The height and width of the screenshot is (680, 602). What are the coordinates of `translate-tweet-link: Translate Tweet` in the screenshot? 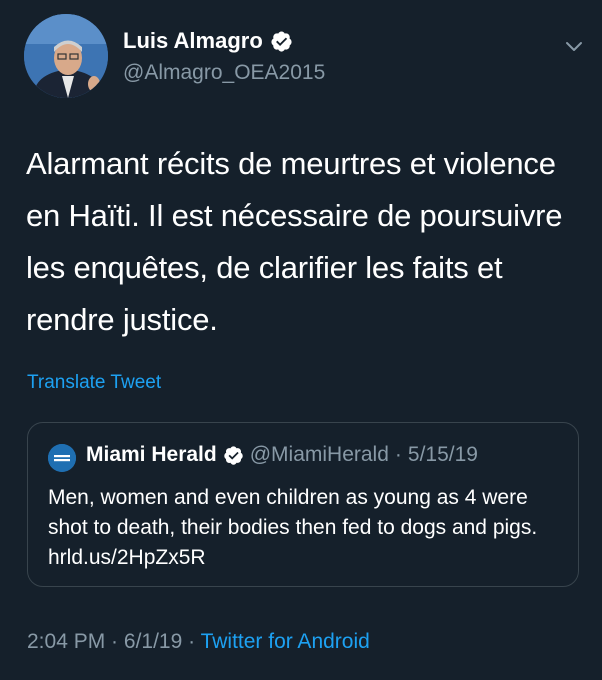 It's located at (94, 383).